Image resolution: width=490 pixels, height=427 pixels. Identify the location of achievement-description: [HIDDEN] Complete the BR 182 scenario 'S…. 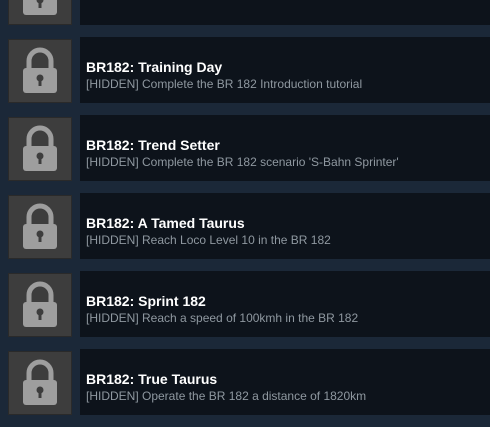
(242, 162).